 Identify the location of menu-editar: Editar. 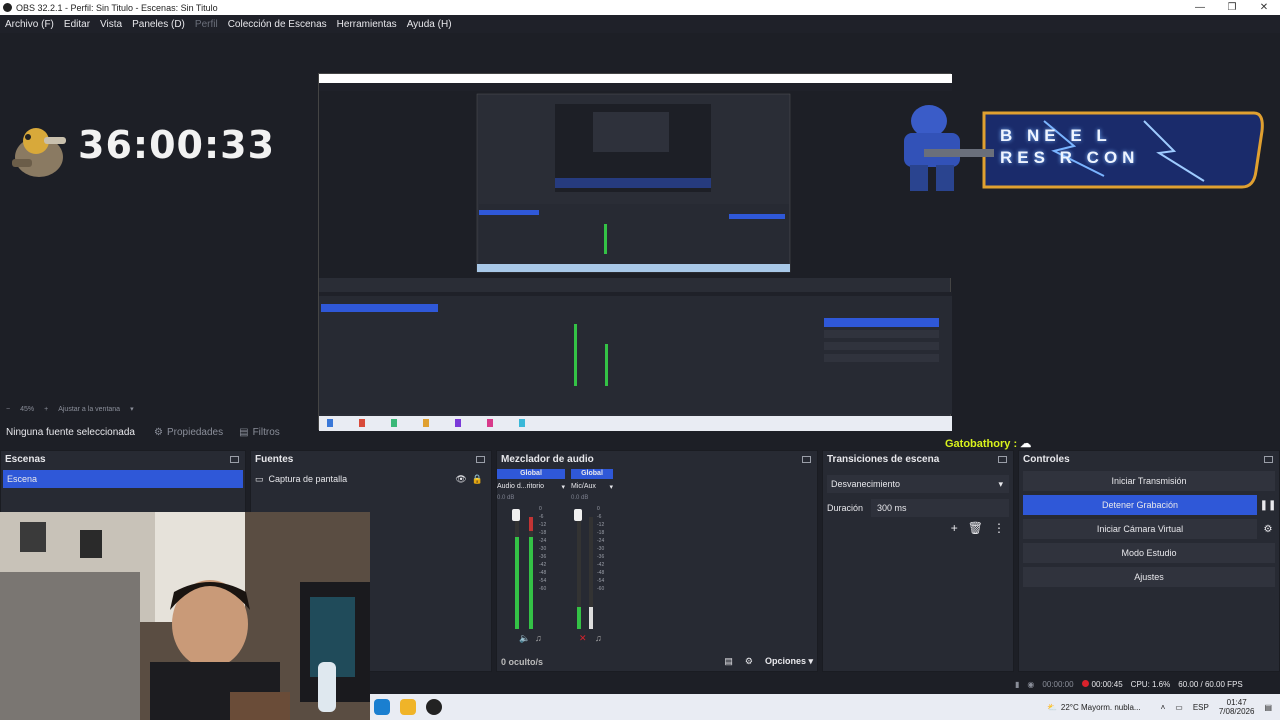
(77, 24).